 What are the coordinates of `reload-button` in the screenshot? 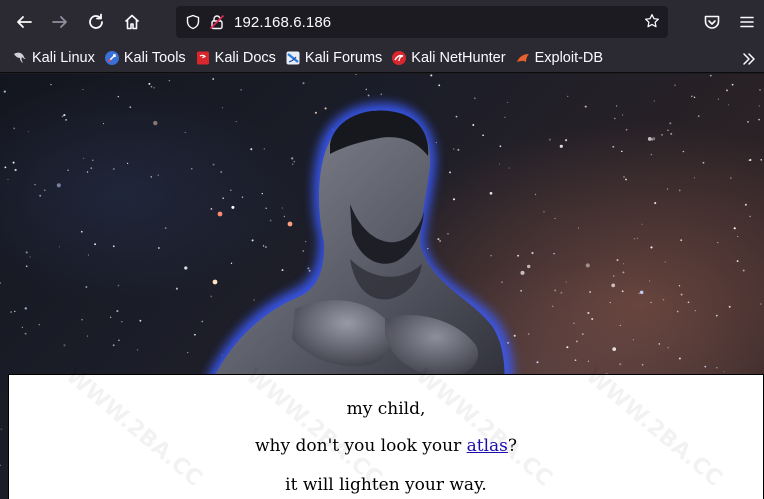 It's located at (96, 22).